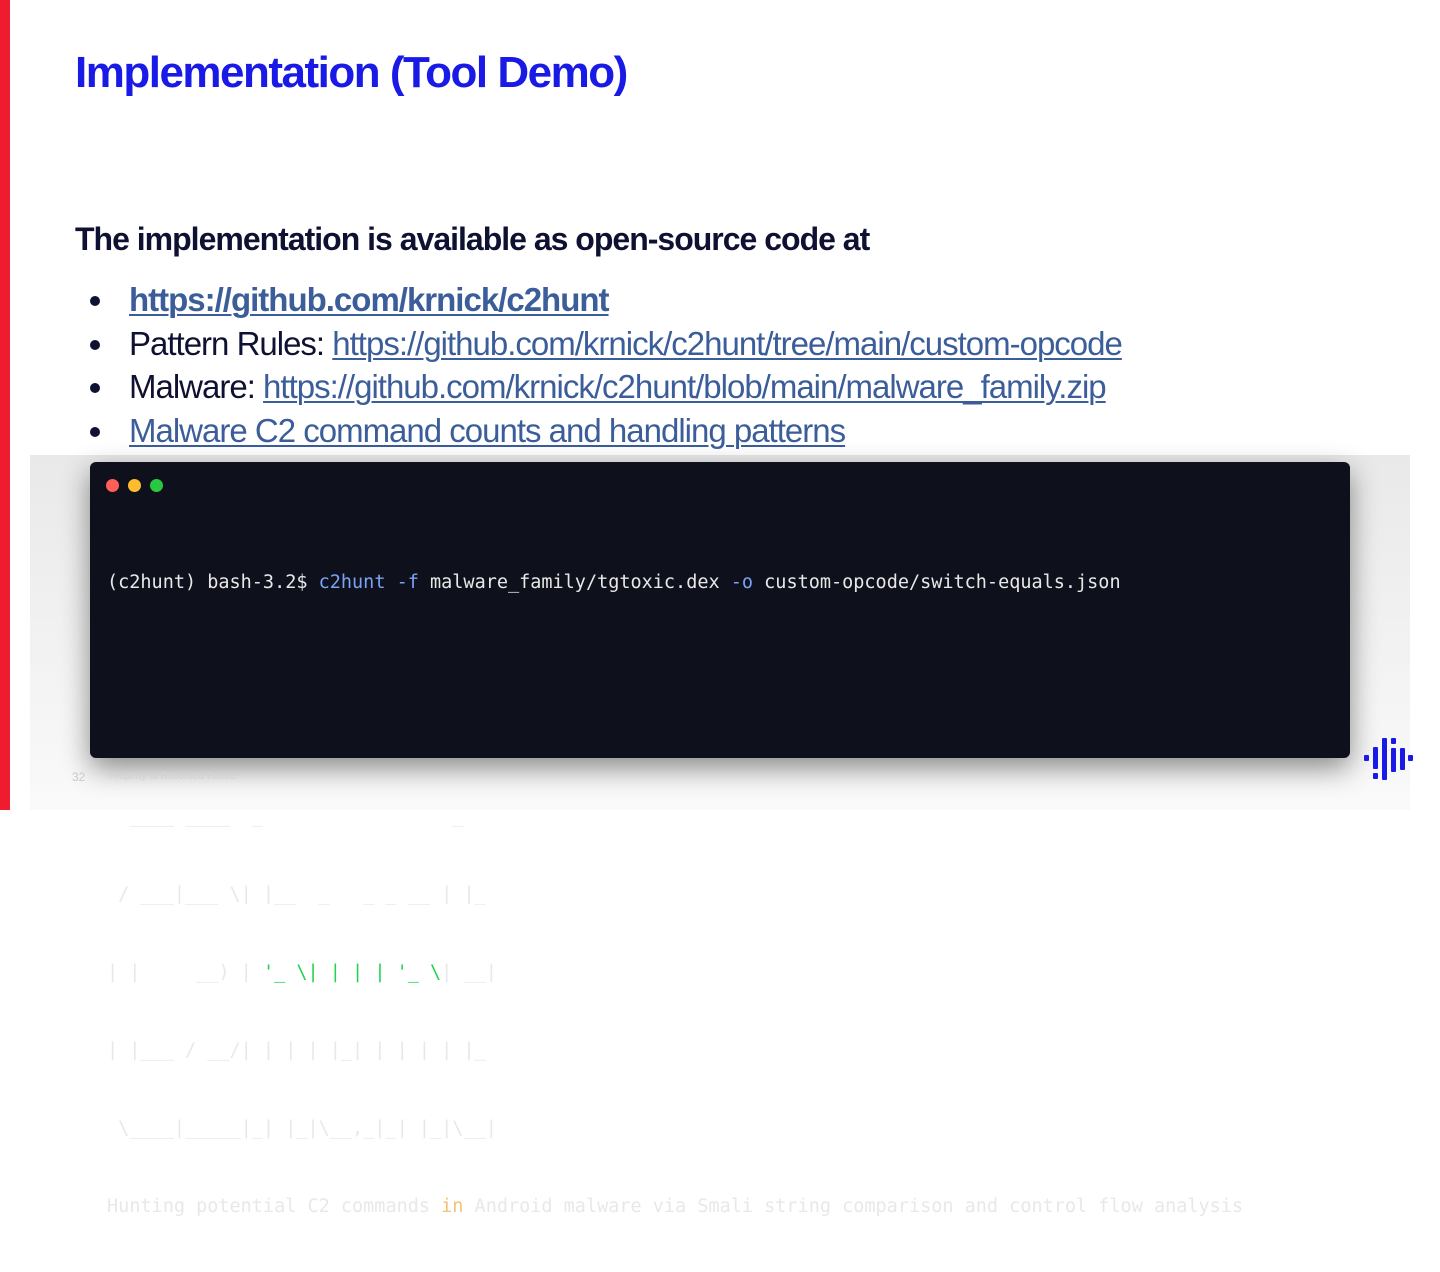 The image size is (1440, 1272). Describe the element at coordinates (302, 972) in the screenshot. I see `banner-line-3: | | __) | '_ \| | | | '_ \| __|` at that location.